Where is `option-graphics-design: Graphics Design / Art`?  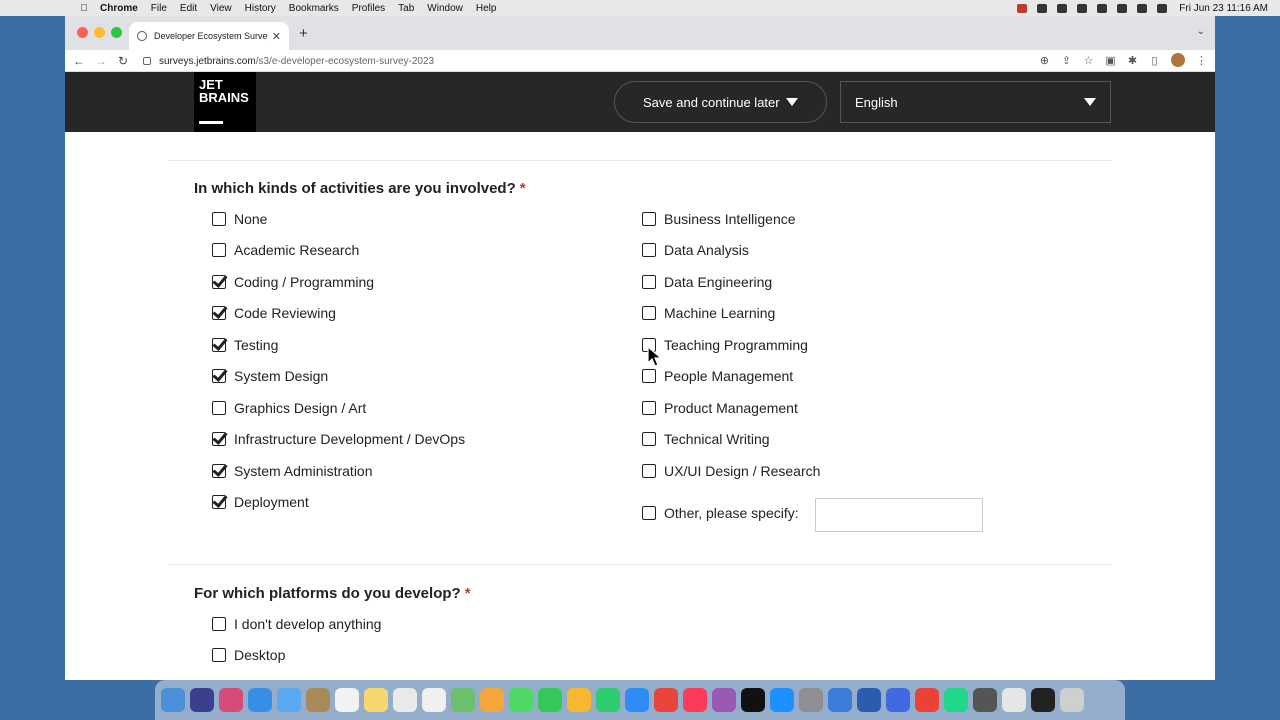
option-graphics-design: Graphics Design / Art is located at coordinates (289, 408).